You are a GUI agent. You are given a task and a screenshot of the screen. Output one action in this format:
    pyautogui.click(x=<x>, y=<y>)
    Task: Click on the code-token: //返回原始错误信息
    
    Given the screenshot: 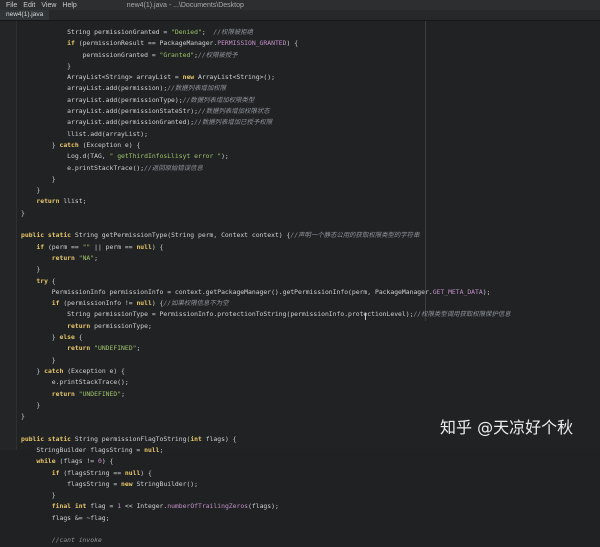 What is the action you would take?
    pyautogui.click(x=173, y=167)
    